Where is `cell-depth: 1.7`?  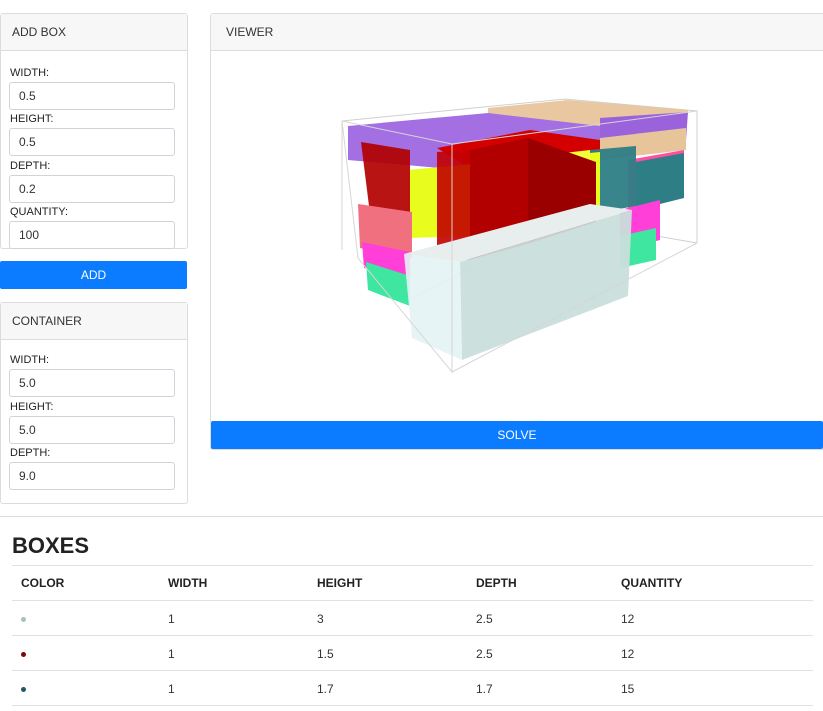
cell-depth: 1.7 is located at coordinates (484, 689).